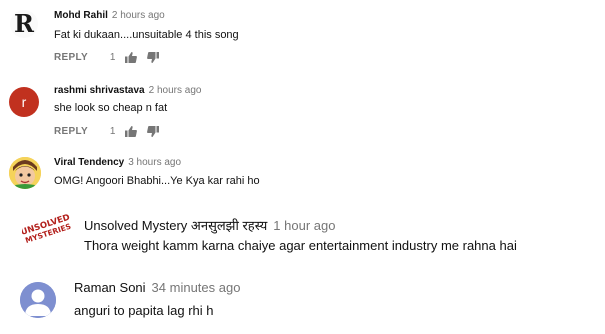 The height and width of the screenshot is (334, 605). I want to click on default-user-avatar-icon, so click(38, 300).